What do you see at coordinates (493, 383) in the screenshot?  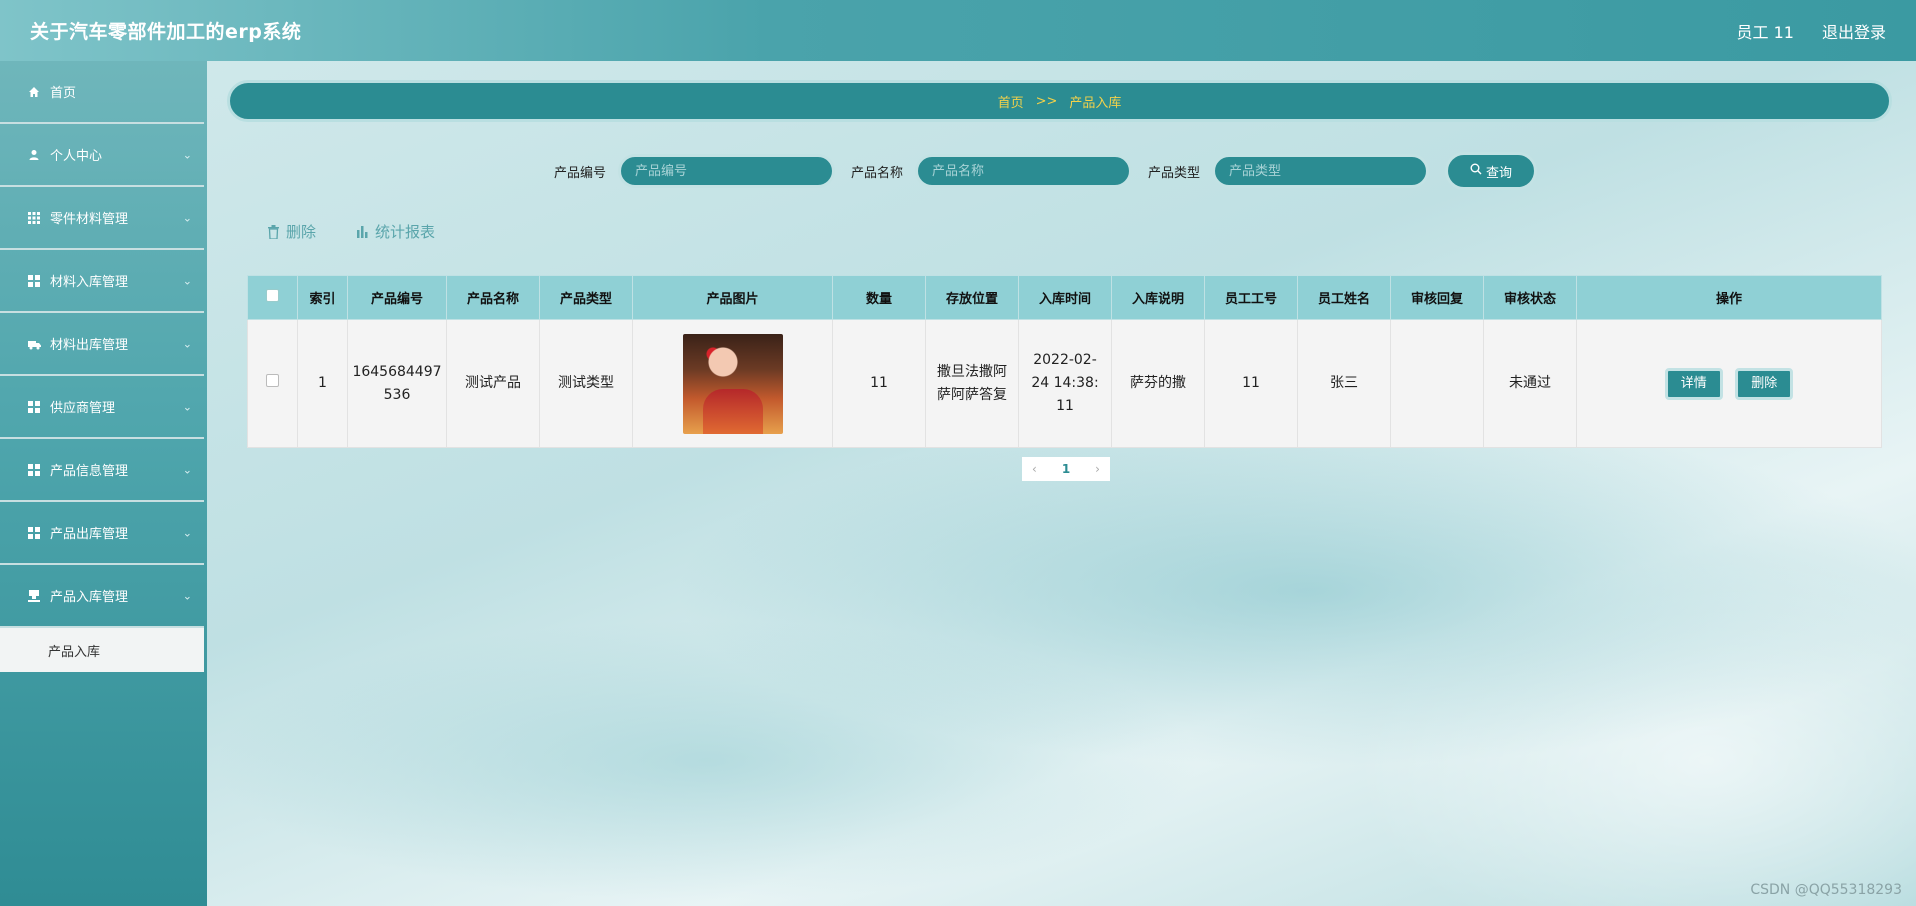 I see `cell-product-name: 测试产品` at bounding box center [493, 383].